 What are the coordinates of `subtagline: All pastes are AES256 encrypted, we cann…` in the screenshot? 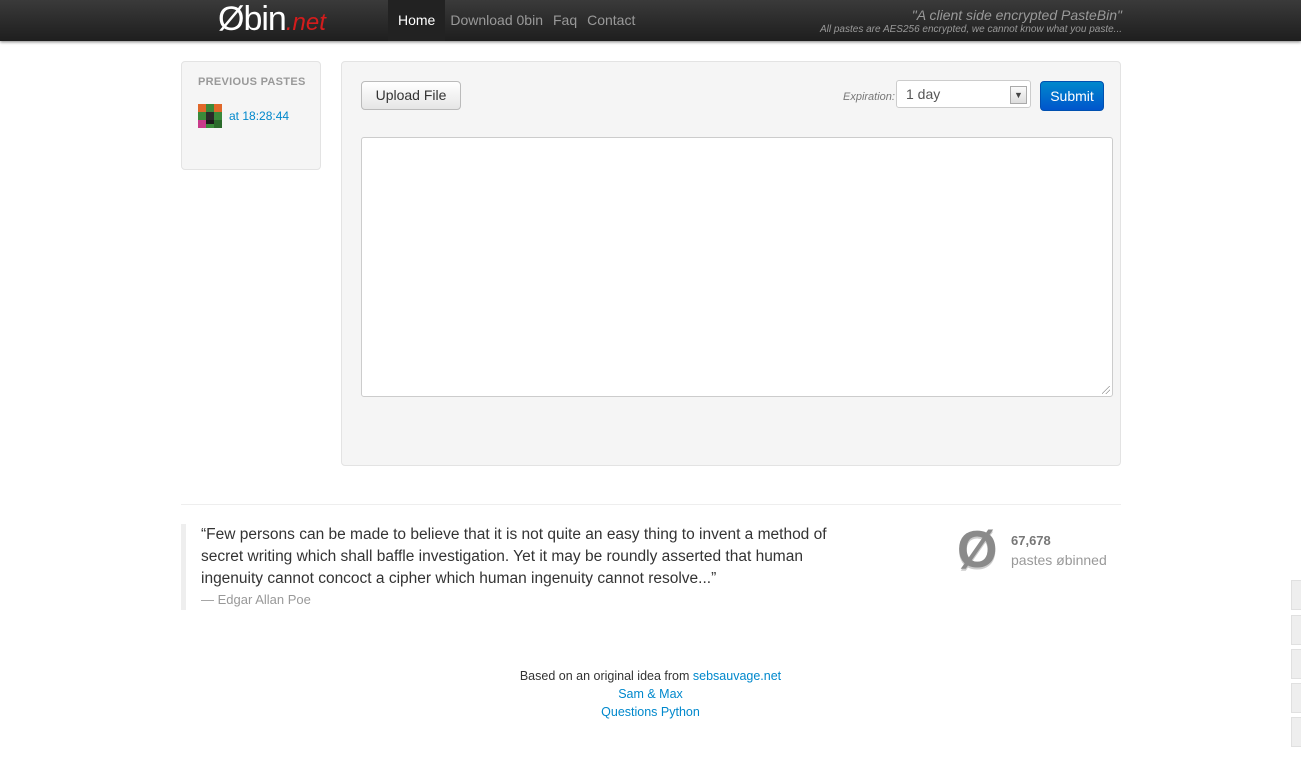 It's located at (970, 29).